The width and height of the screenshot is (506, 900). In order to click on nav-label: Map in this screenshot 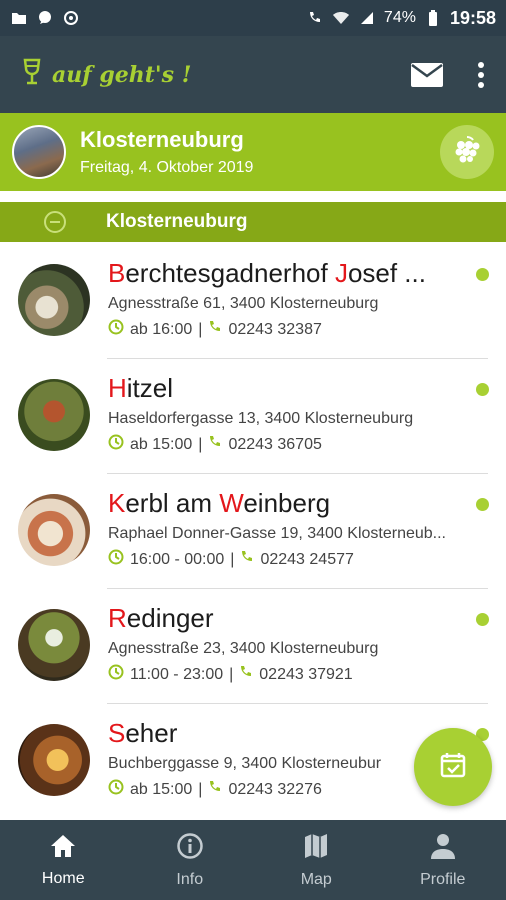, I will do `click(316, 879)`.